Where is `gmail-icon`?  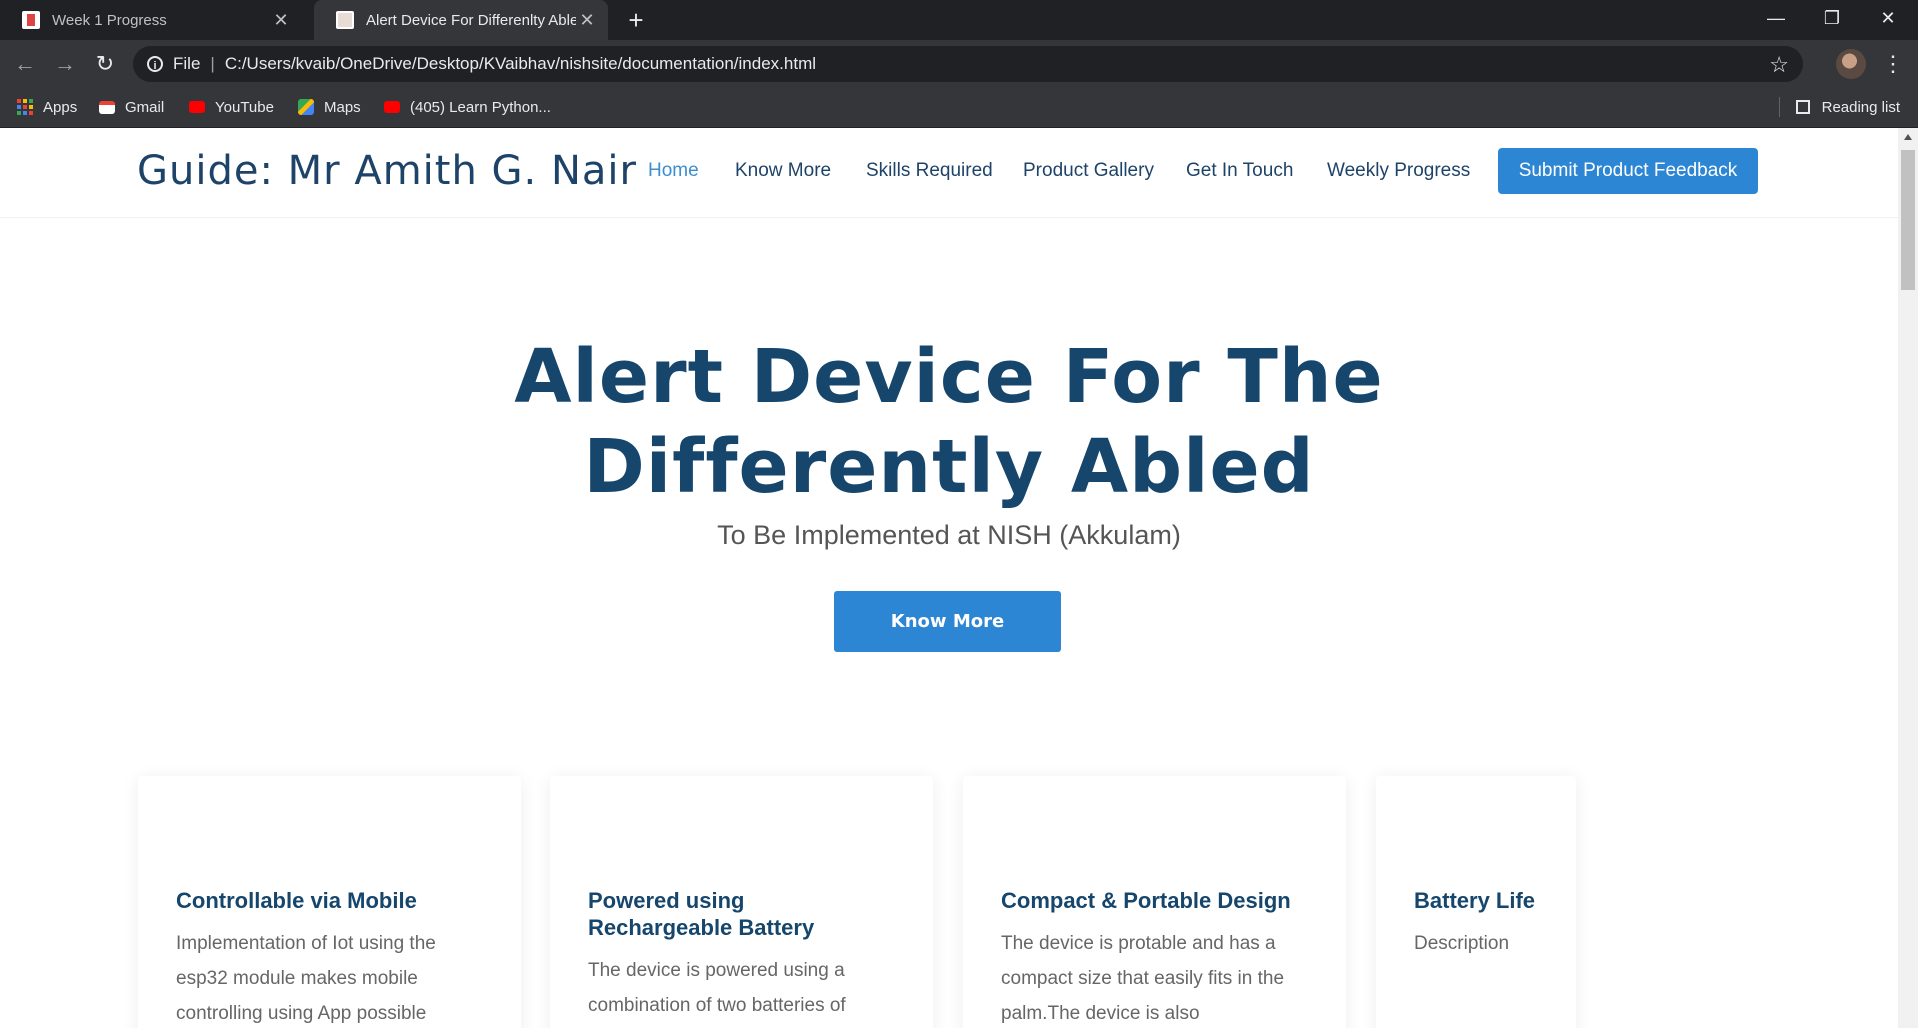
gmail-icon is located at coordinates (107, 107).